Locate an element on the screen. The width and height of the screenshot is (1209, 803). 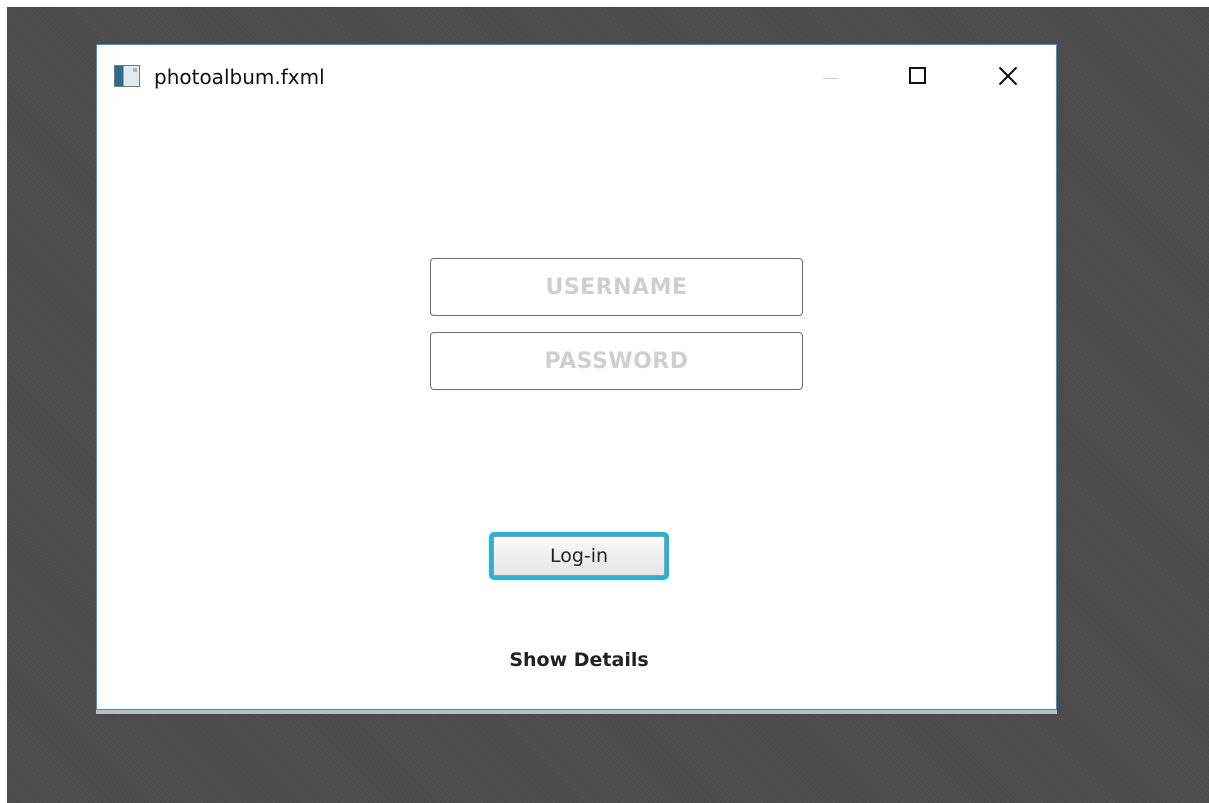
username-input is located at coordinates (616, 287).